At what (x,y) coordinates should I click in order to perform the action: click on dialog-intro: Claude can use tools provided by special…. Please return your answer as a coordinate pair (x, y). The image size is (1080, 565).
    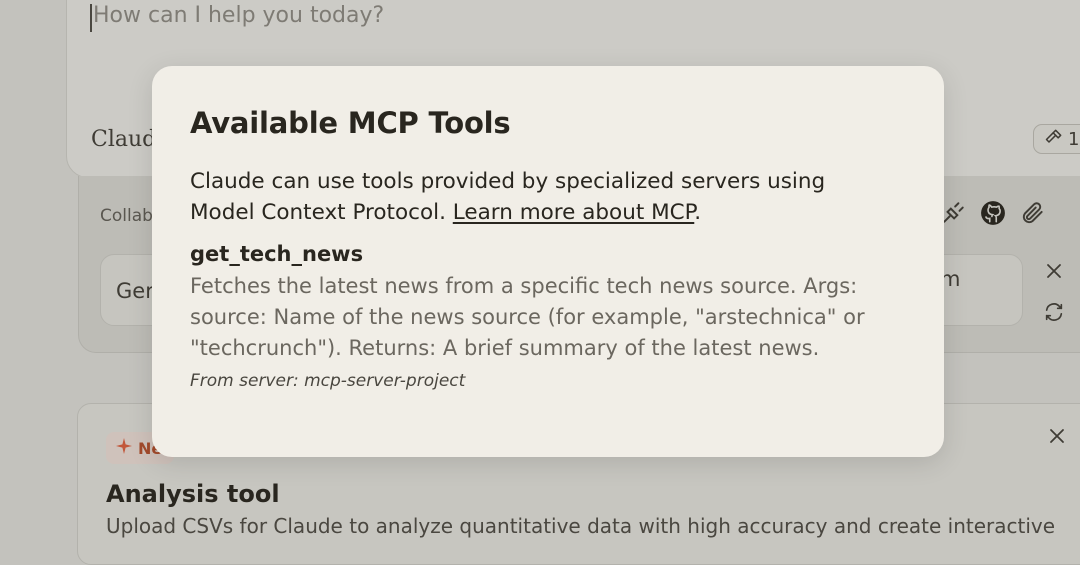
    Looking at the image, I should click on (540, 197).